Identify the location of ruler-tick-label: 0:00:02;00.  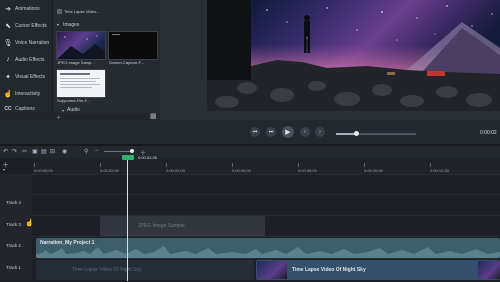
(109, 170).